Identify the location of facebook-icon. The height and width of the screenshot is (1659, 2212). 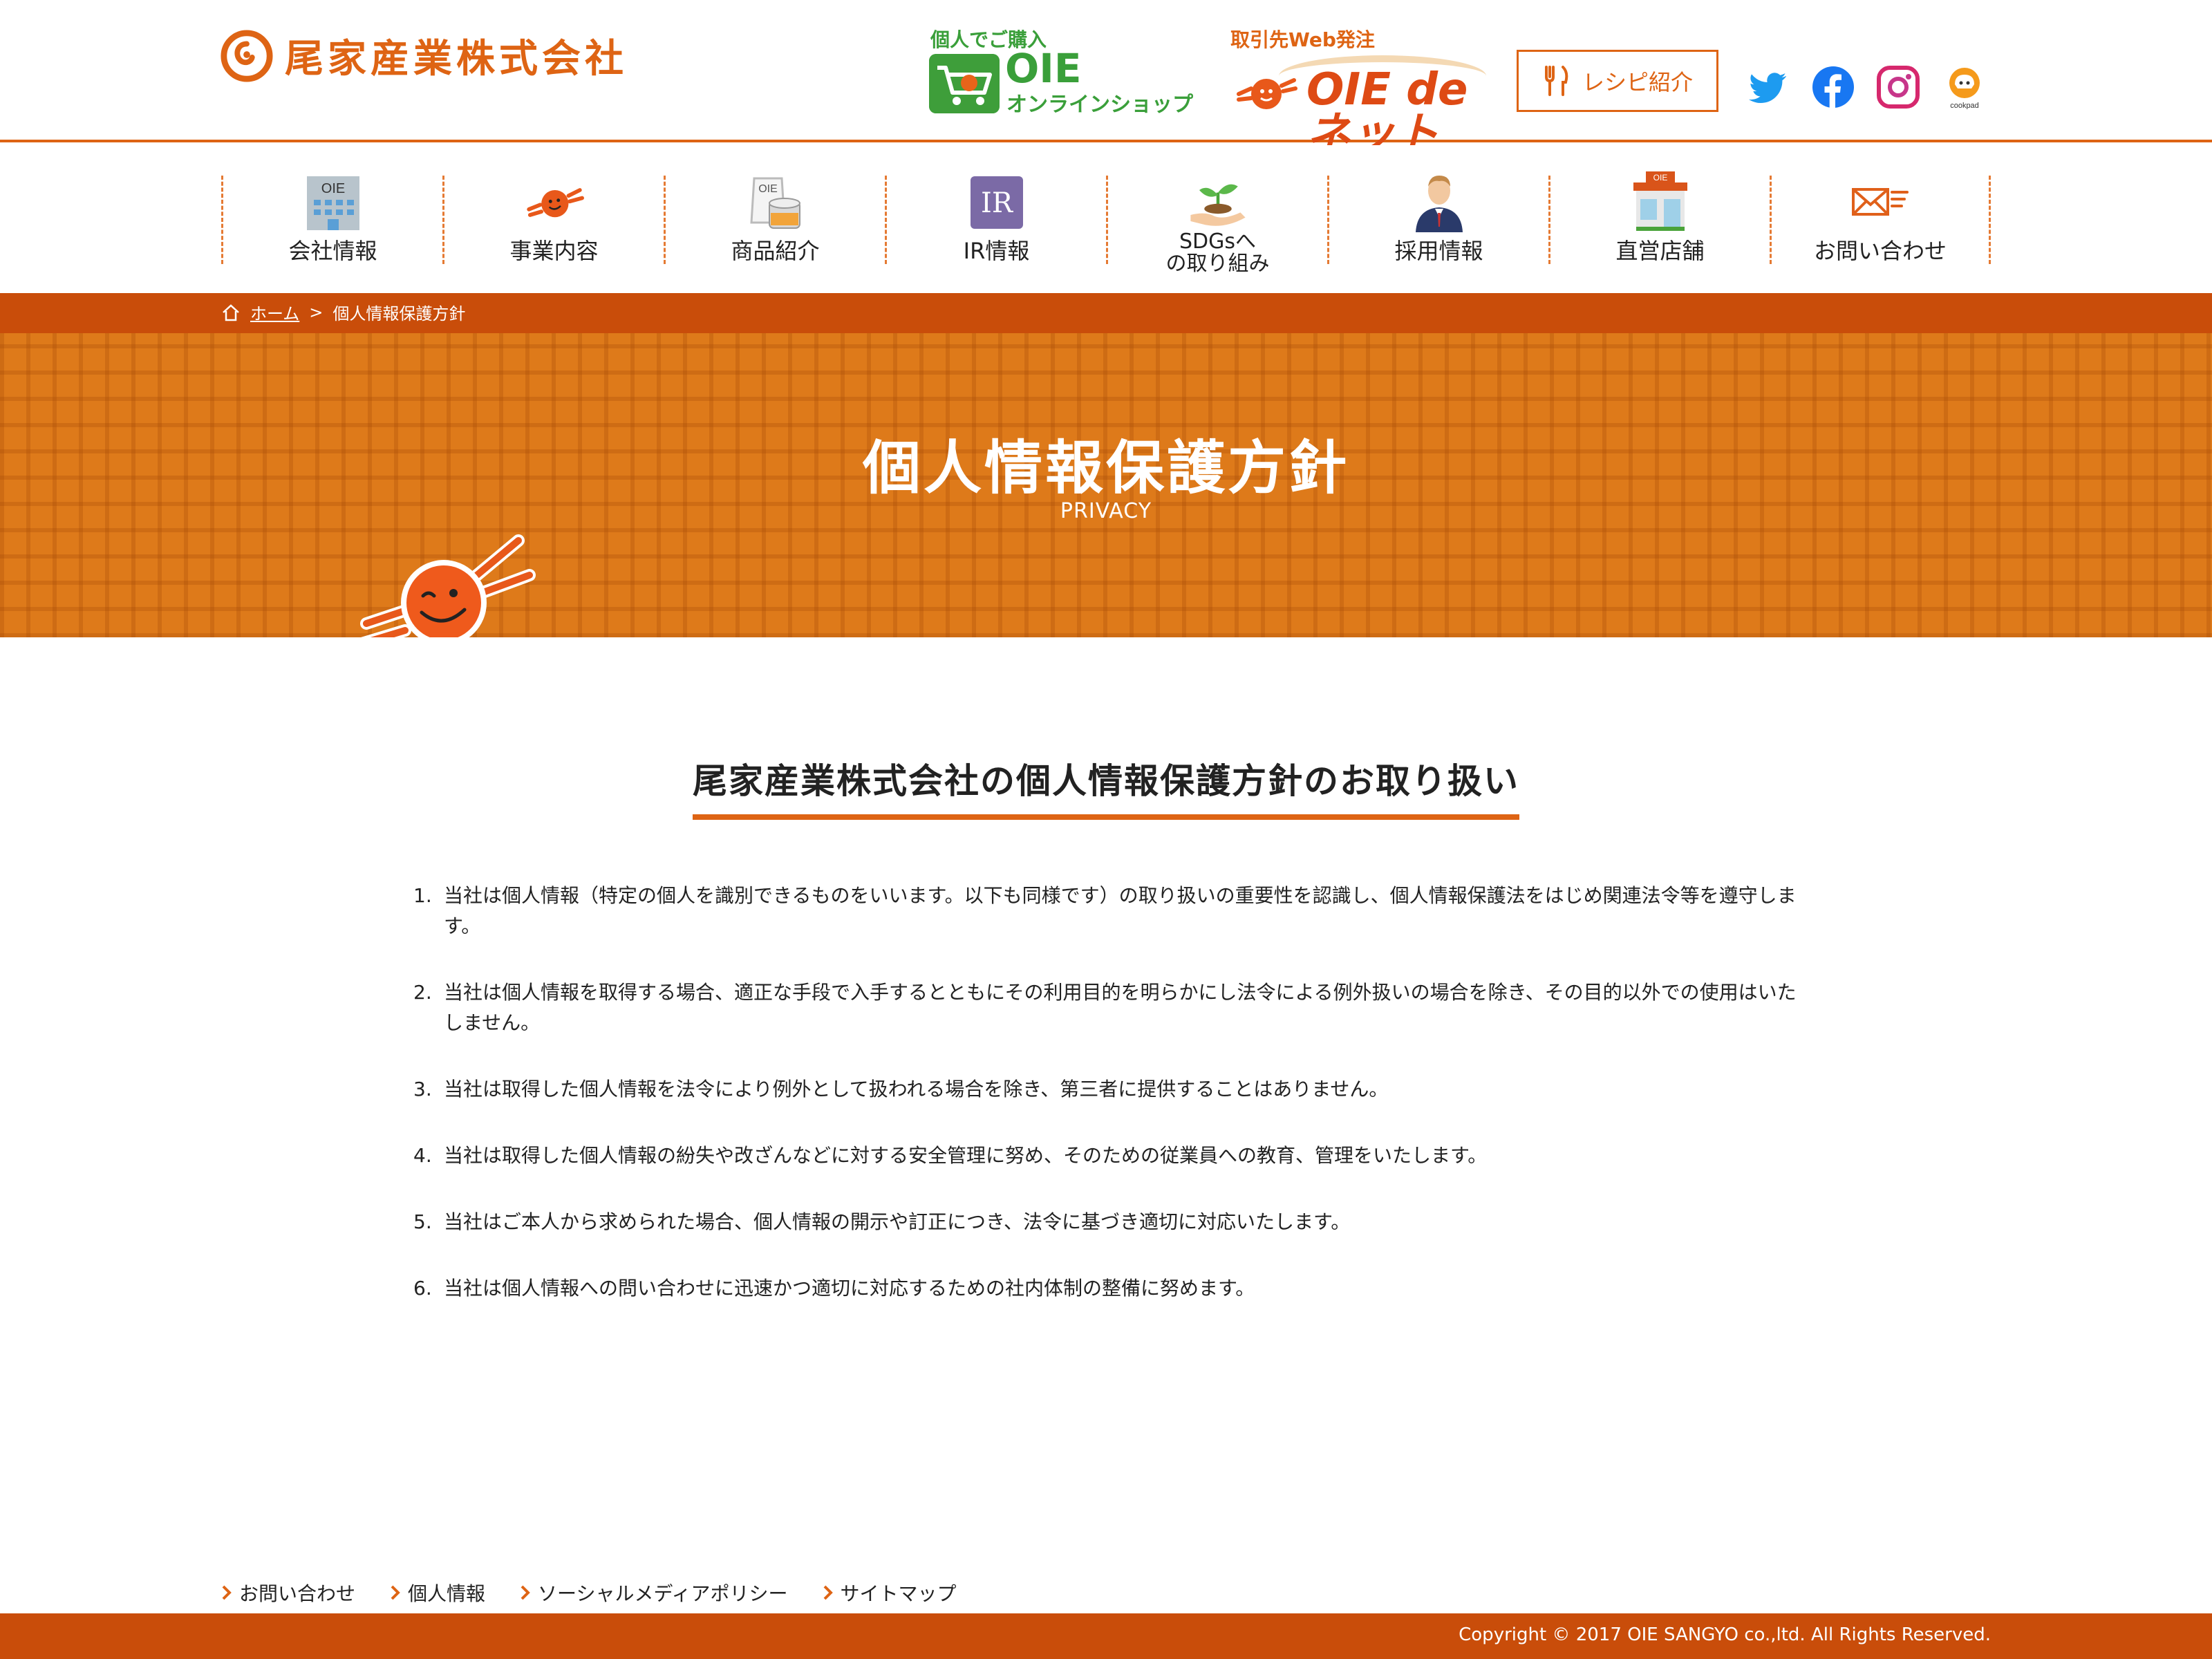
(1833, 87).